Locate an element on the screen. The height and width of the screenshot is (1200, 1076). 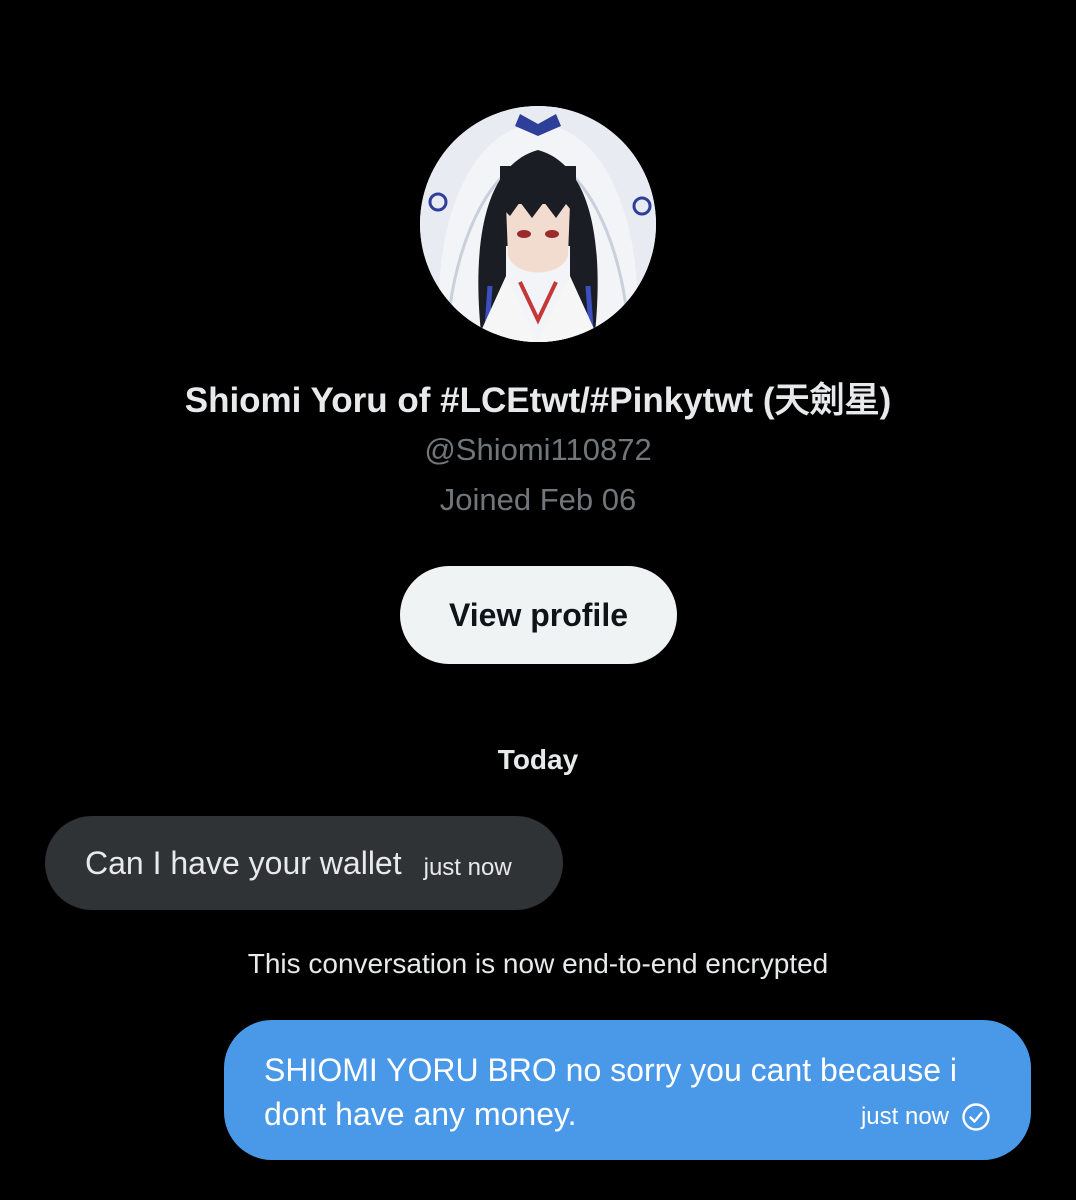
message-text: Can I have your wallet is located at coordinates (243, 862).